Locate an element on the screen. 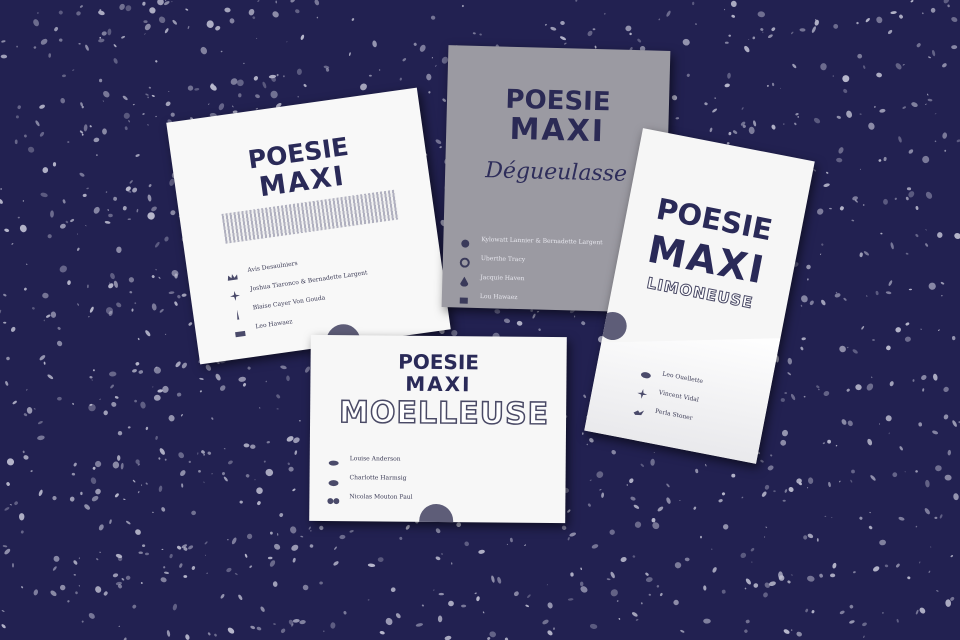 This screenshot has height=640, width=960. card-subtitle-outline: MOELLEUSE is located at coordinates (444, 413).